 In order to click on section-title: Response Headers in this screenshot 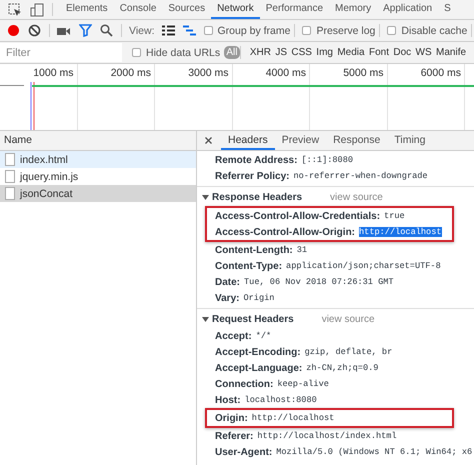, I will do `click(257, 197)`.